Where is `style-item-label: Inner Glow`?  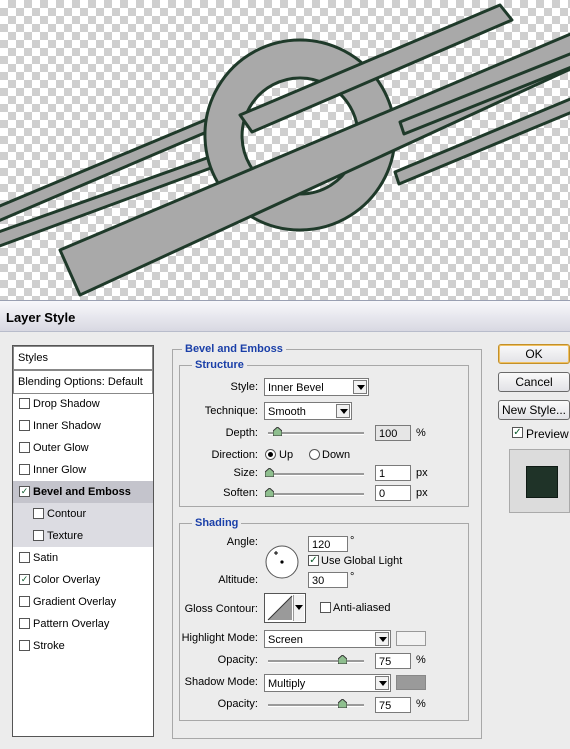 style-item-label: Inner Glow is located at coordinates (60, 470).